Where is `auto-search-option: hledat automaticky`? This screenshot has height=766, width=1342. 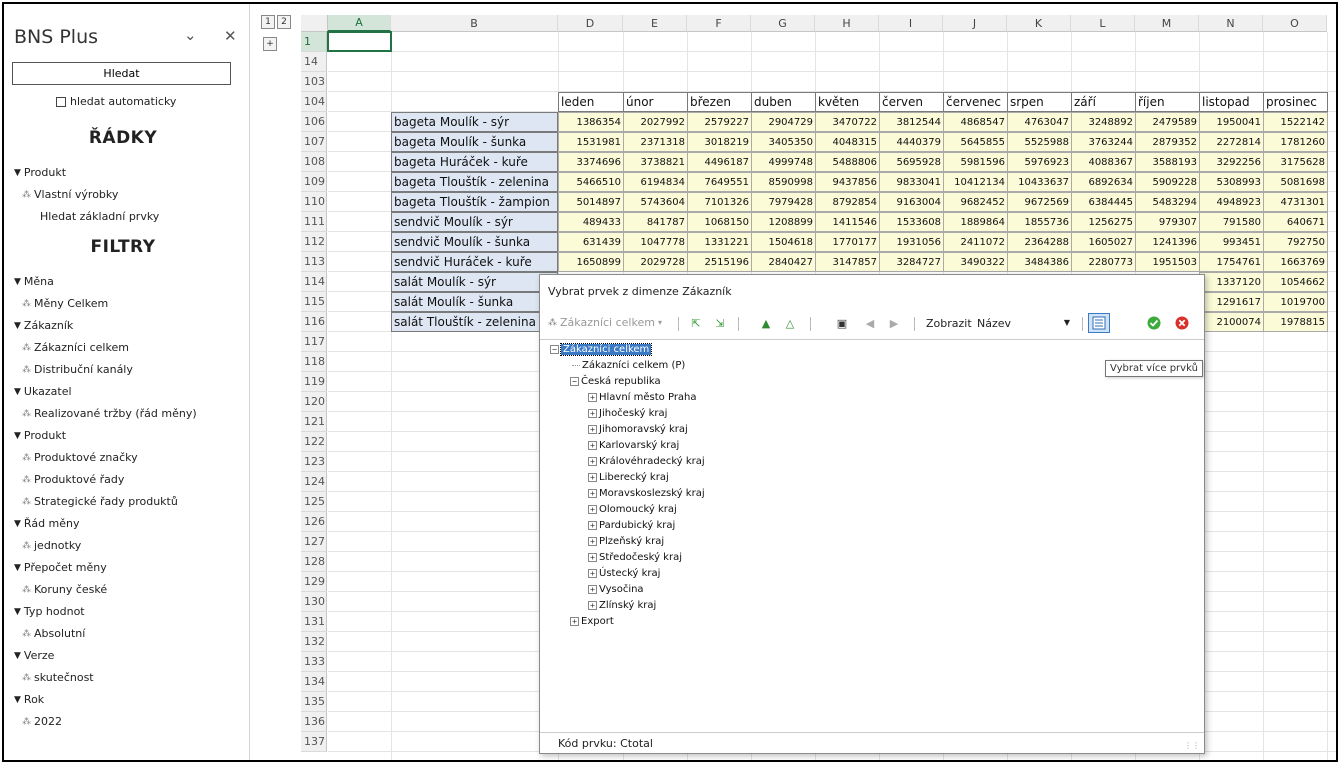
auto-search-option: hledat automaticky is located at coordinates (116, 101).